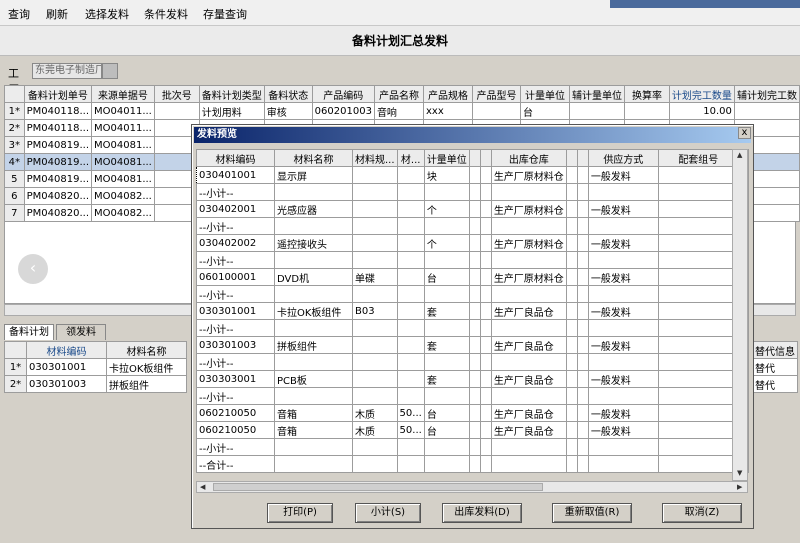 The height and width of the screenshot is (543, 800). What do you see at coordinates (231, 94) in the screenshot?
I see `plan-grid-col-4: 备料计划类型` at bounding box center [231, 94].